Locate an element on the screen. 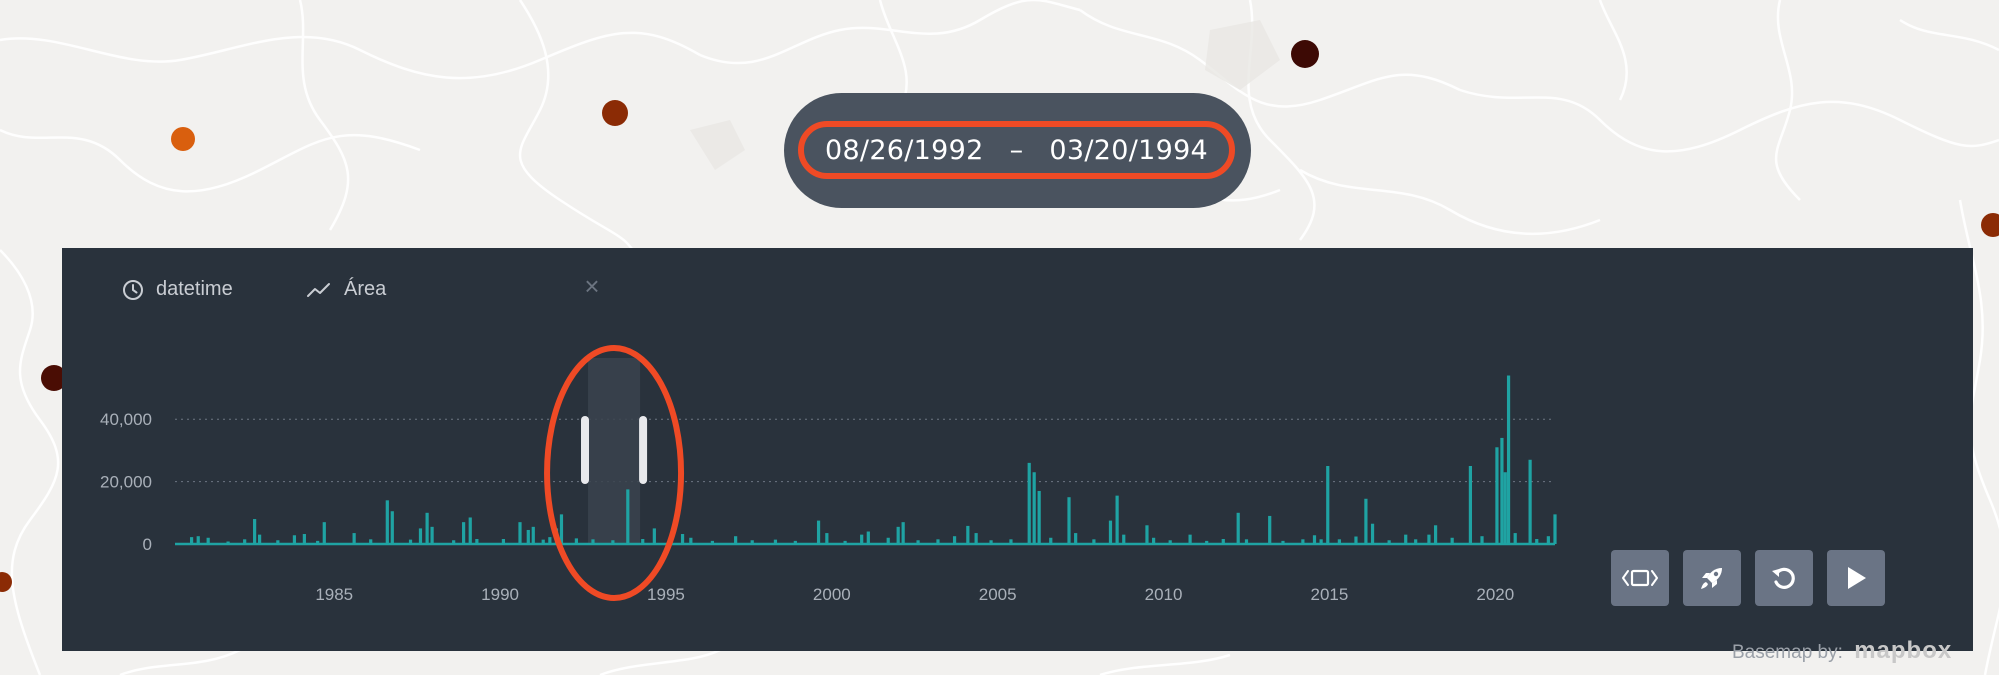 This screenshot has height=675, width=1999. brush-selection is located at coordinates (614, 451).